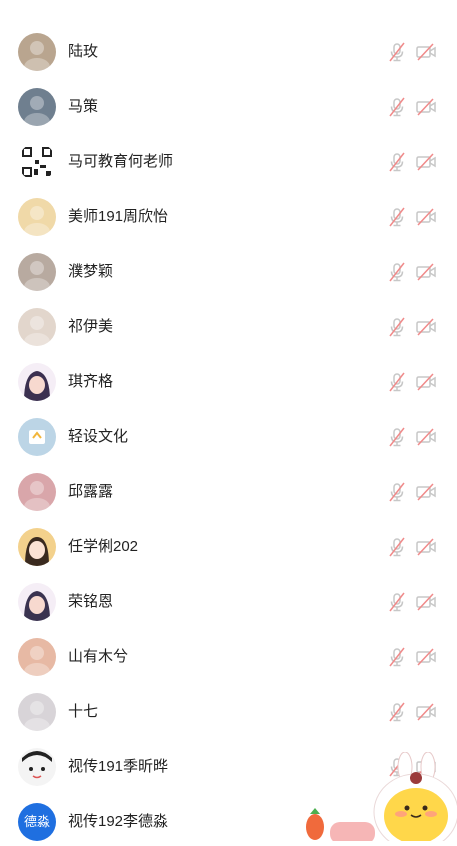  I want to click on avatar-flowers, so click(37, 657).